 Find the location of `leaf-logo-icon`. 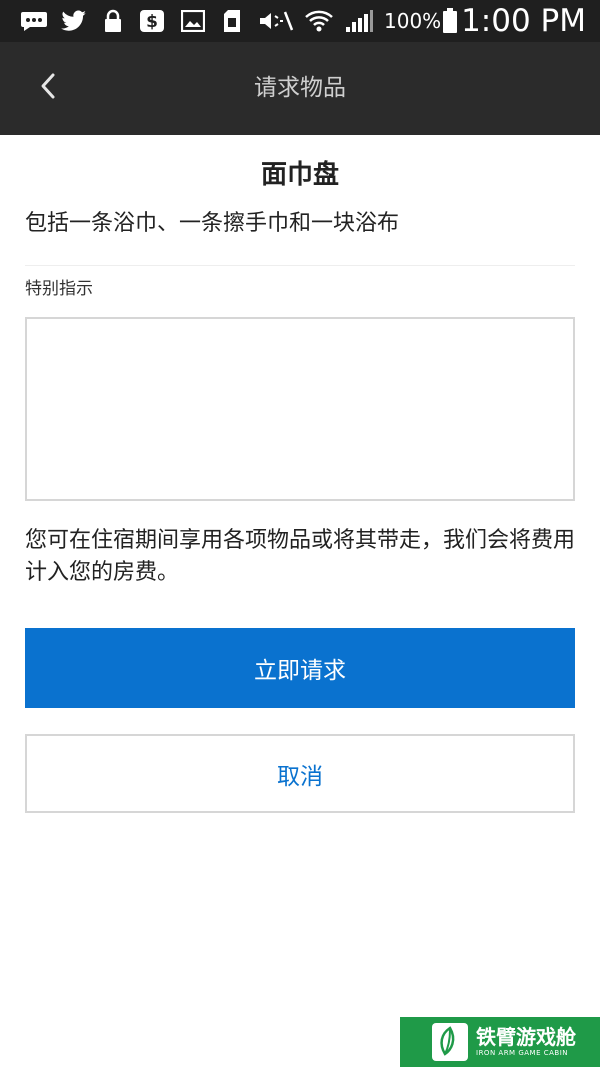

leaf-logo-icon is located at coordinates (450, 1042).